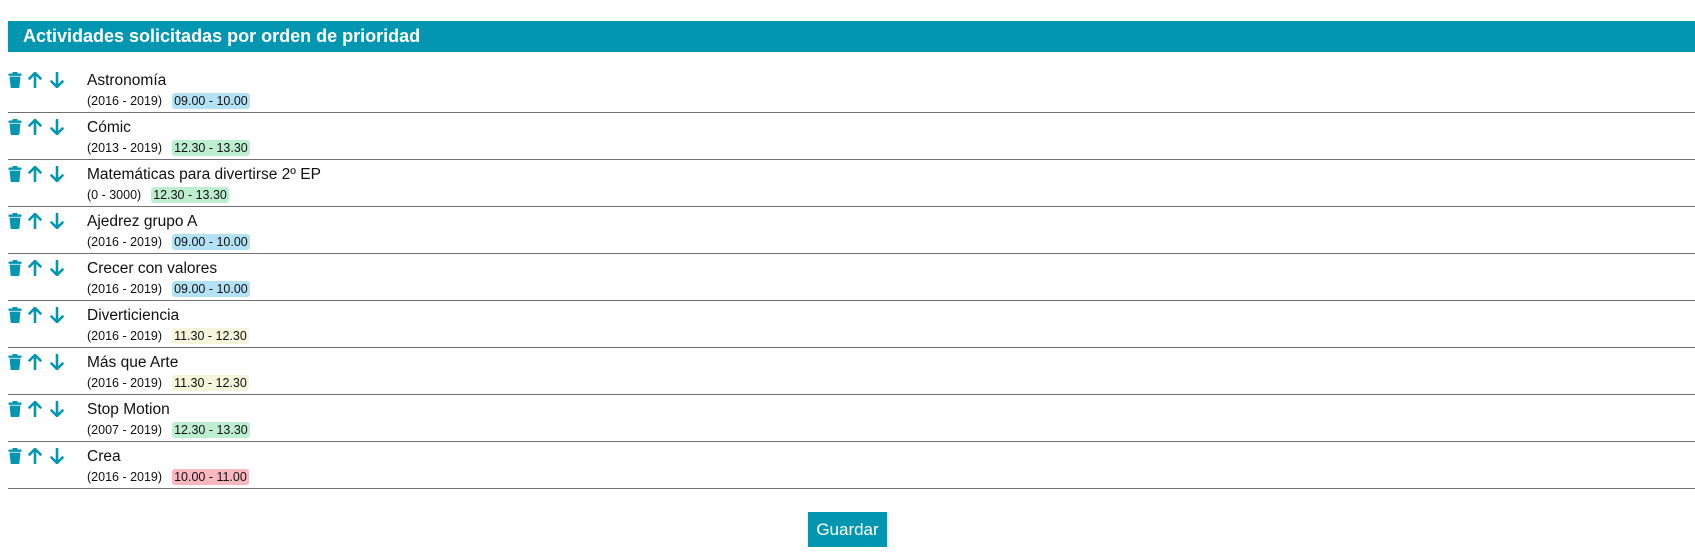  I want to click on activity-name: Crea, so click(104, 456).